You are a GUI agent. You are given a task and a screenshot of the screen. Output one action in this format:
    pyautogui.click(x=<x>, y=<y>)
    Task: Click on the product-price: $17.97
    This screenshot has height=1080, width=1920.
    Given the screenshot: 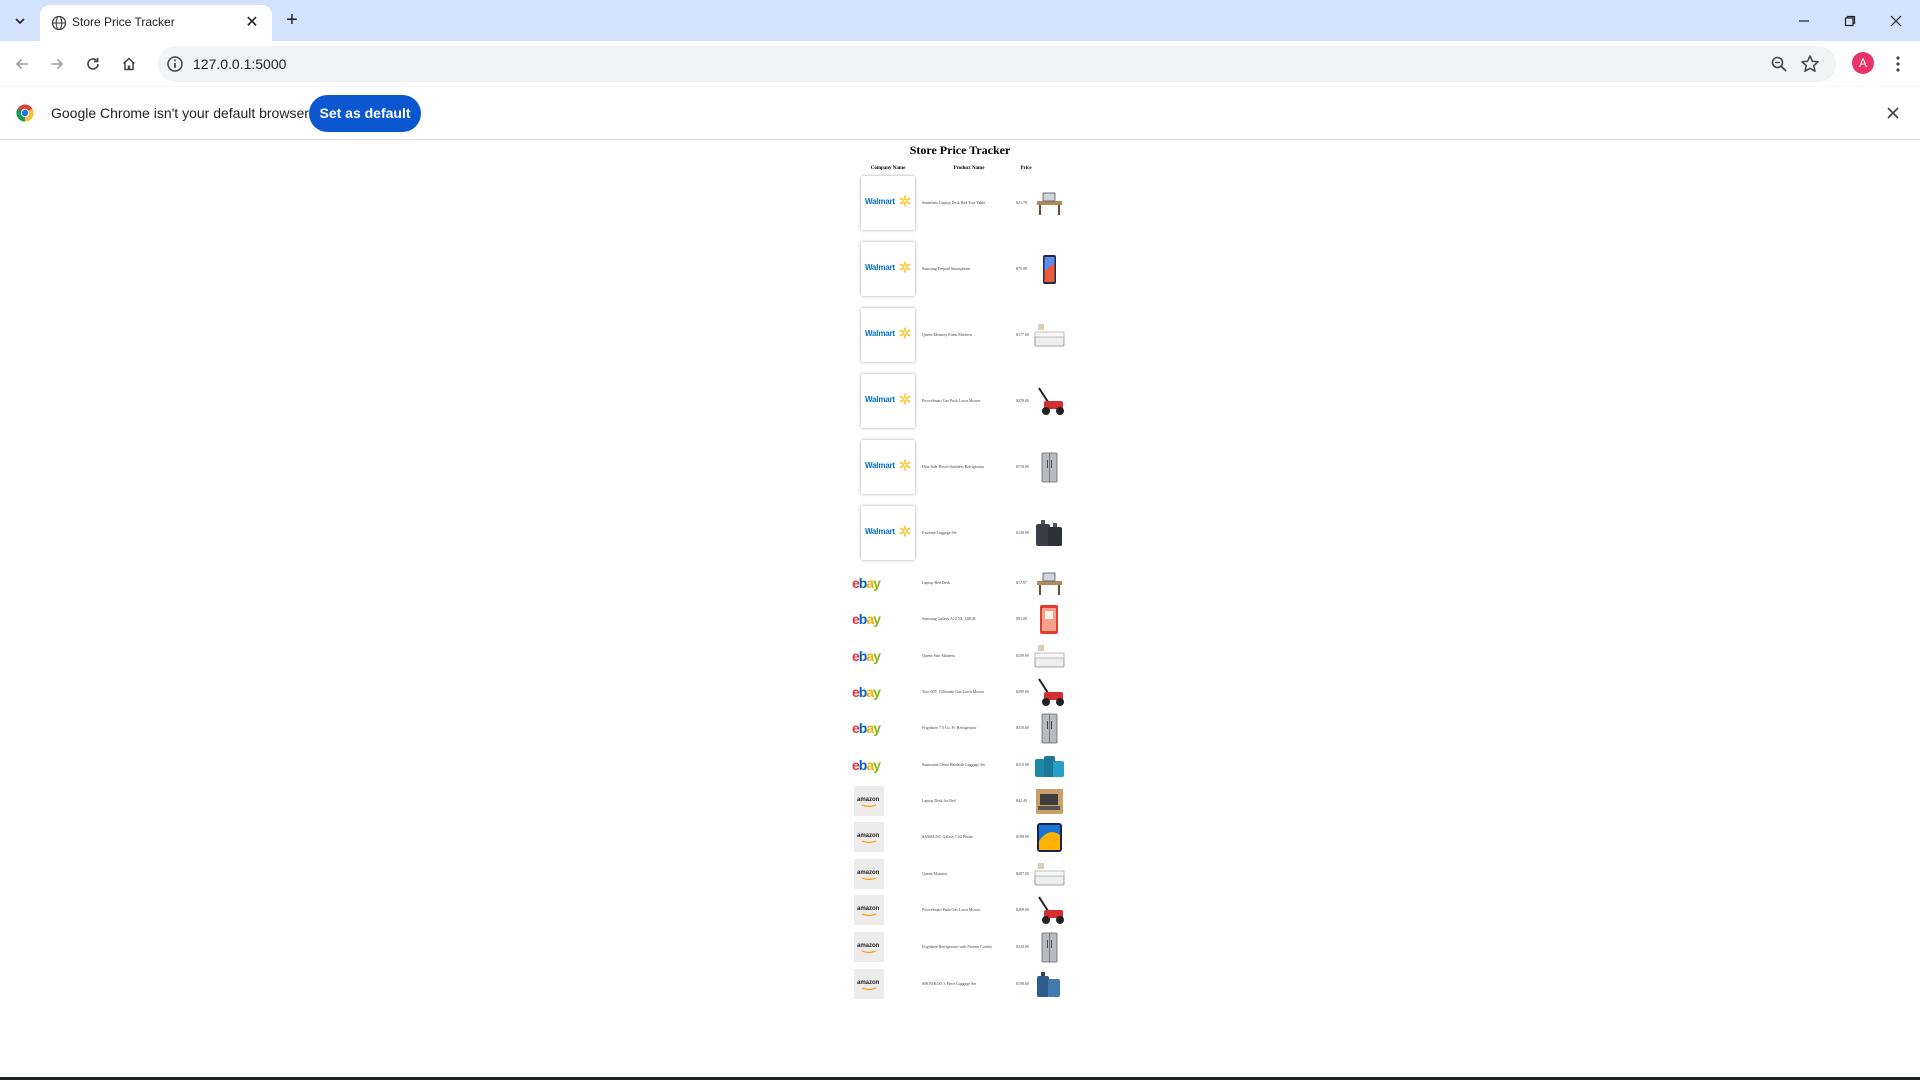 What is the action you would take?
    pyautogui.click(x=1021, y=582)
    